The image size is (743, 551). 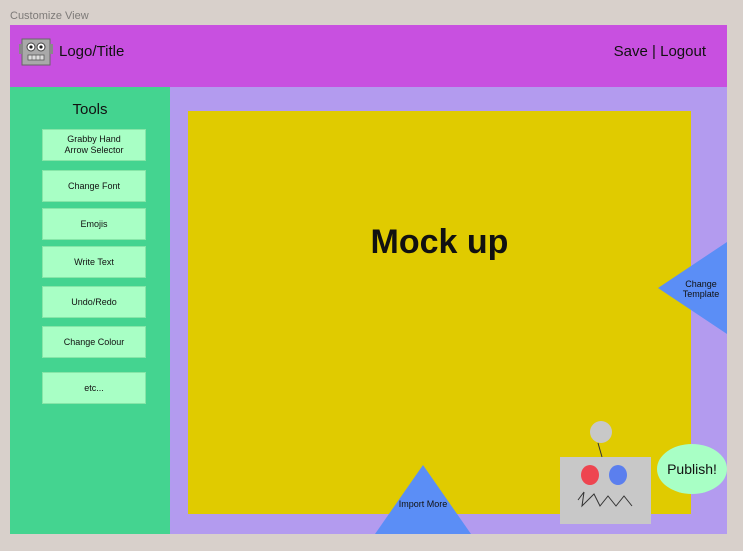 What do you see at coordinates (423, 499) in the screenshot?
I see `import-more-button` at bounding box center [423, 499].